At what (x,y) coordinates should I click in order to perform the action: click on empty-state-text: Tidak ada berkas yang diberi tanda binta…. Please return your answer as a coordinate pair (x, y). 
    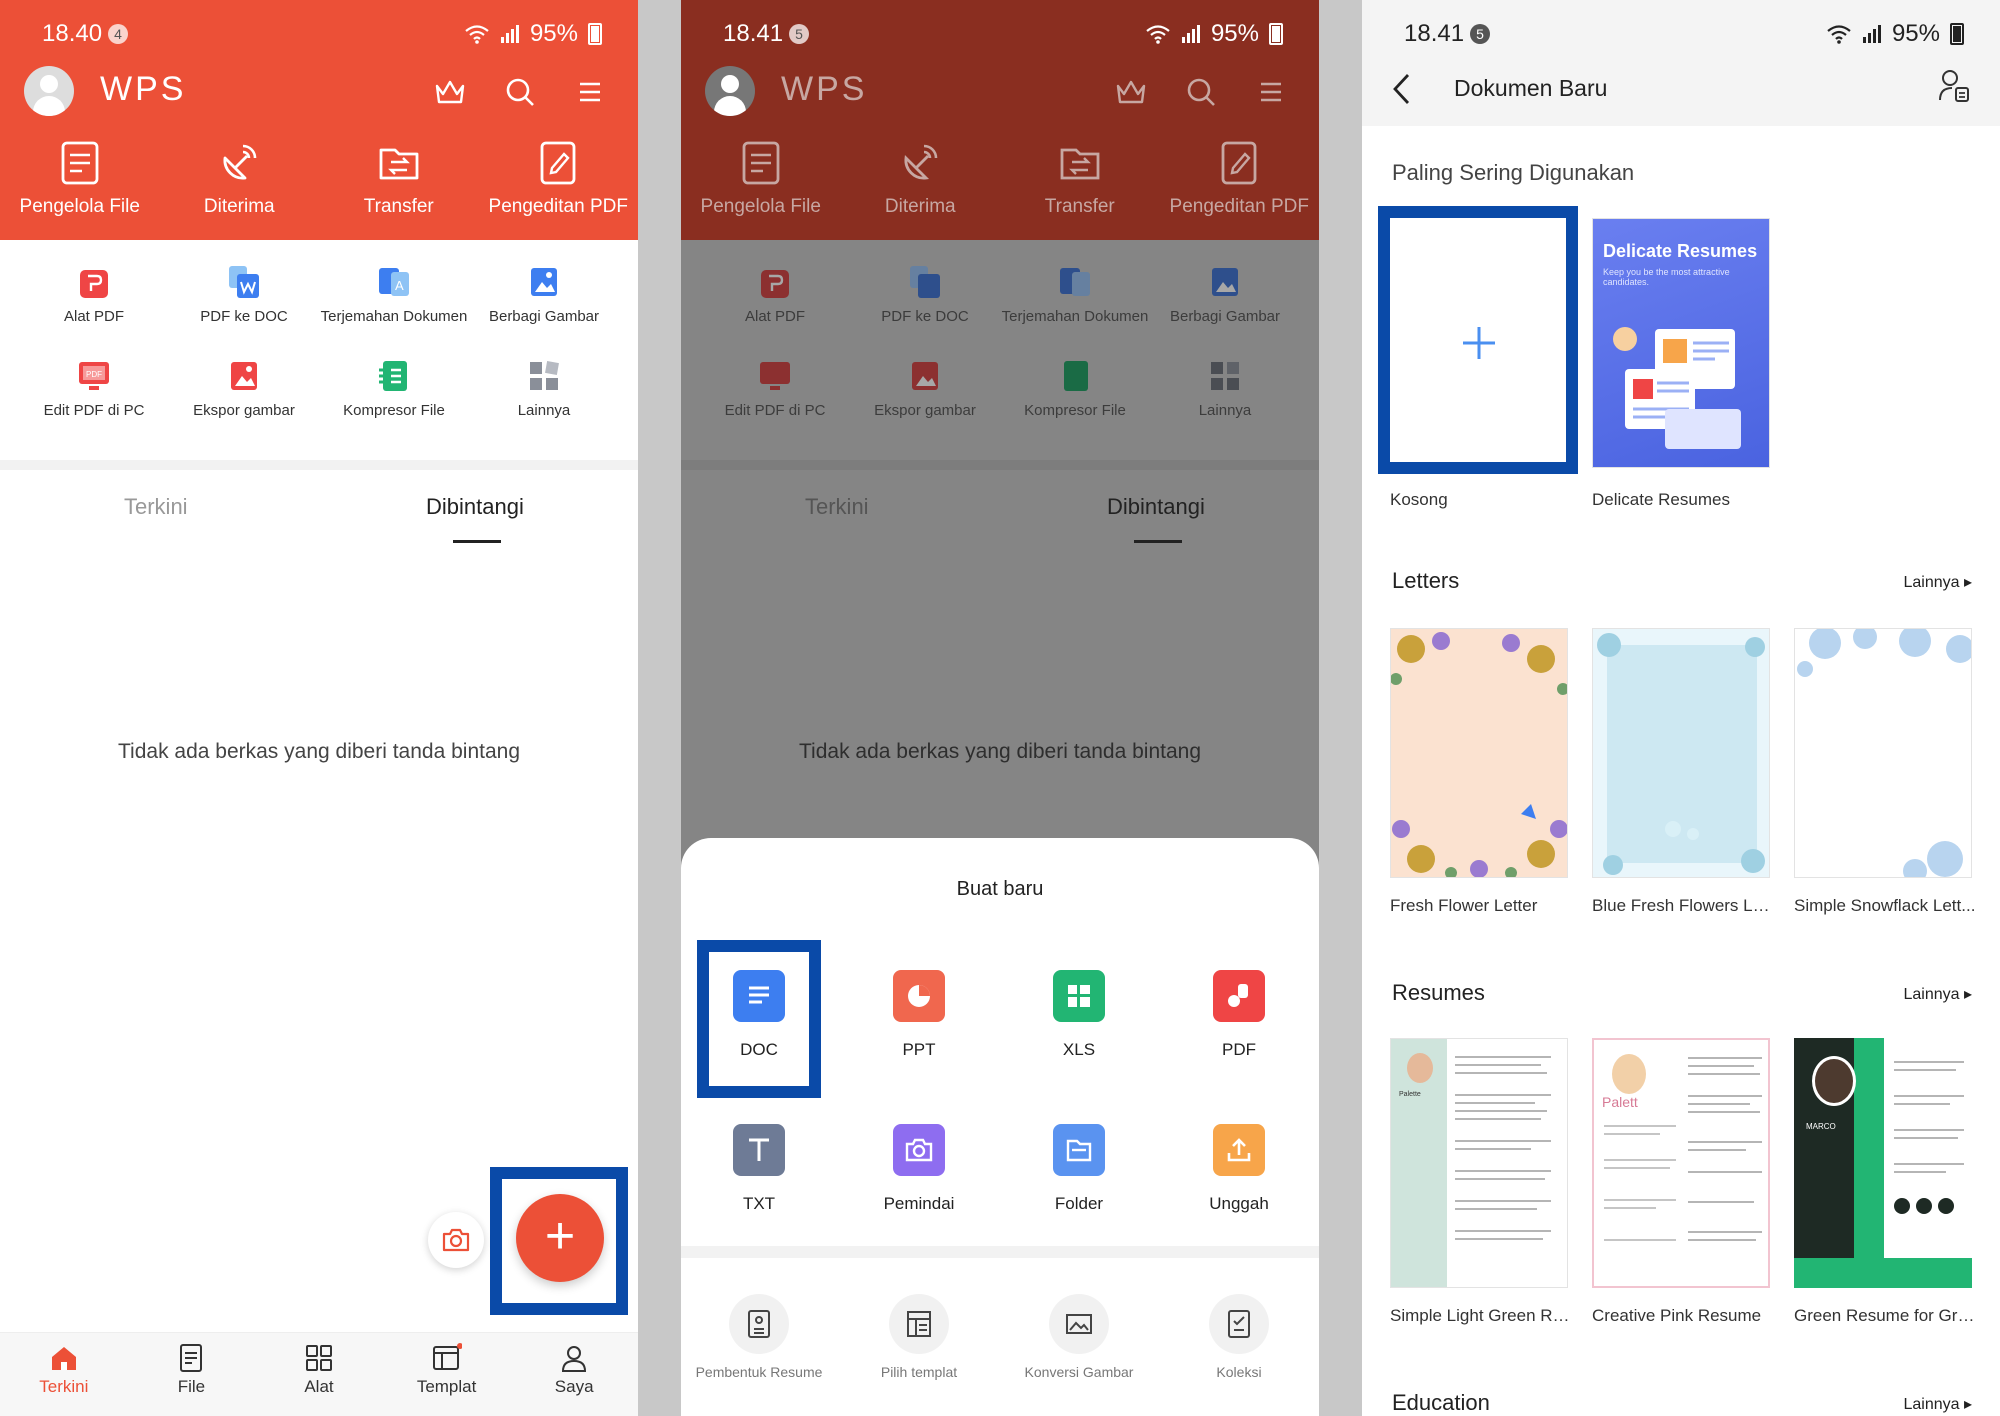
    Looking at the image, I should click on (1000, 751).